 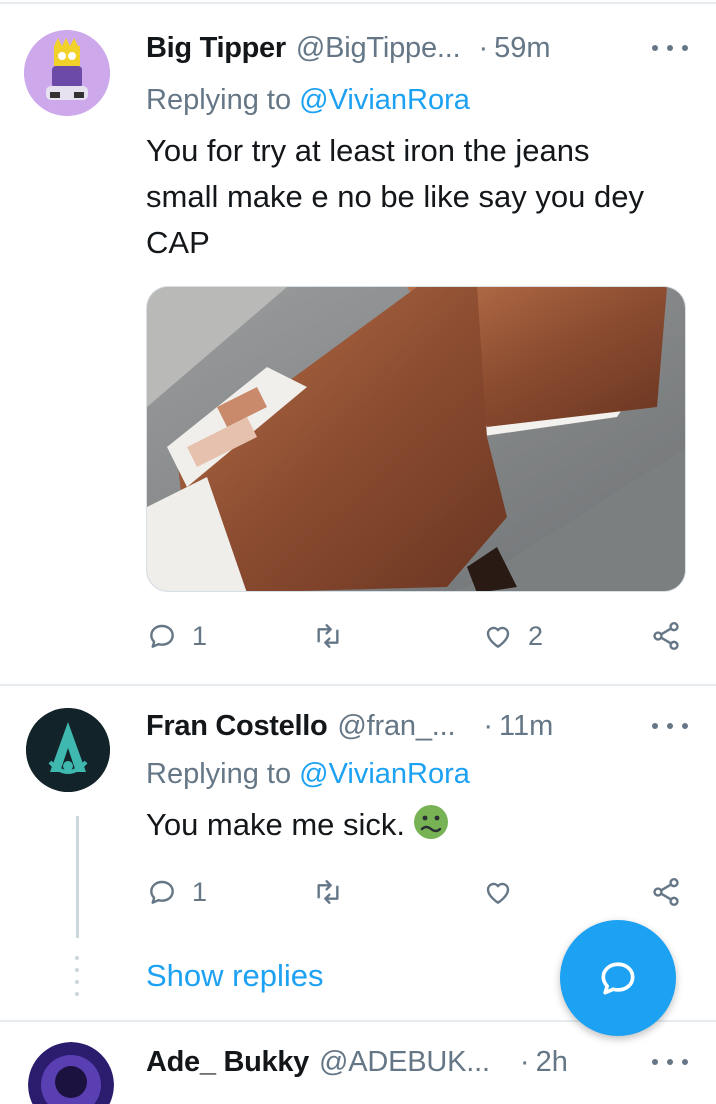 I want to click on timestamp: 2h, so click(x=552, y=1062).